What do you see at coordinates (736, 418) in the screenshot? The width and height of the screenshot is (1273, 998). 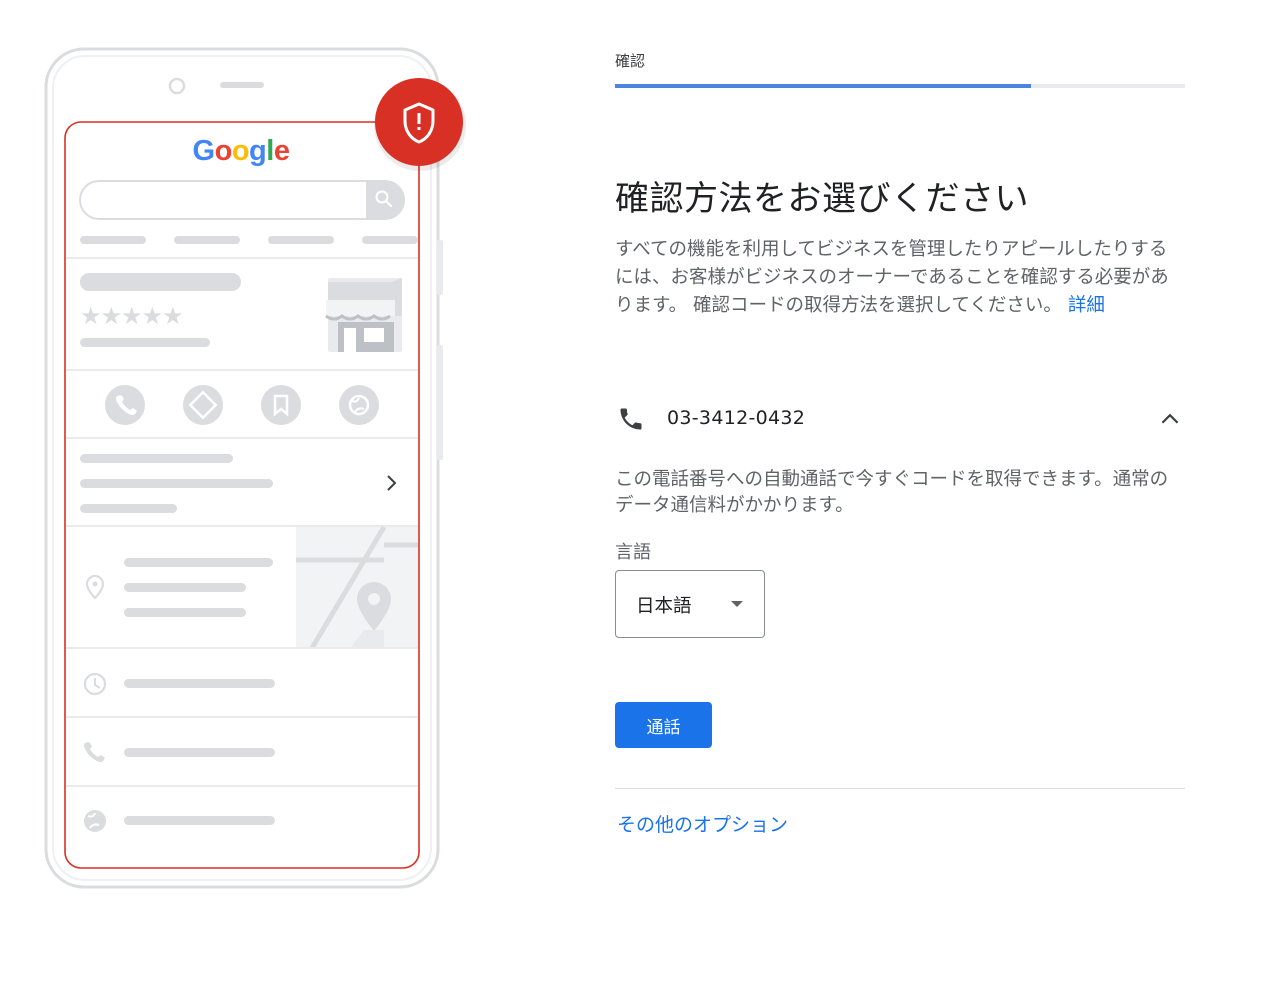 I see `phone-number: 03-3412-0432` at bounding box center [736, 418].